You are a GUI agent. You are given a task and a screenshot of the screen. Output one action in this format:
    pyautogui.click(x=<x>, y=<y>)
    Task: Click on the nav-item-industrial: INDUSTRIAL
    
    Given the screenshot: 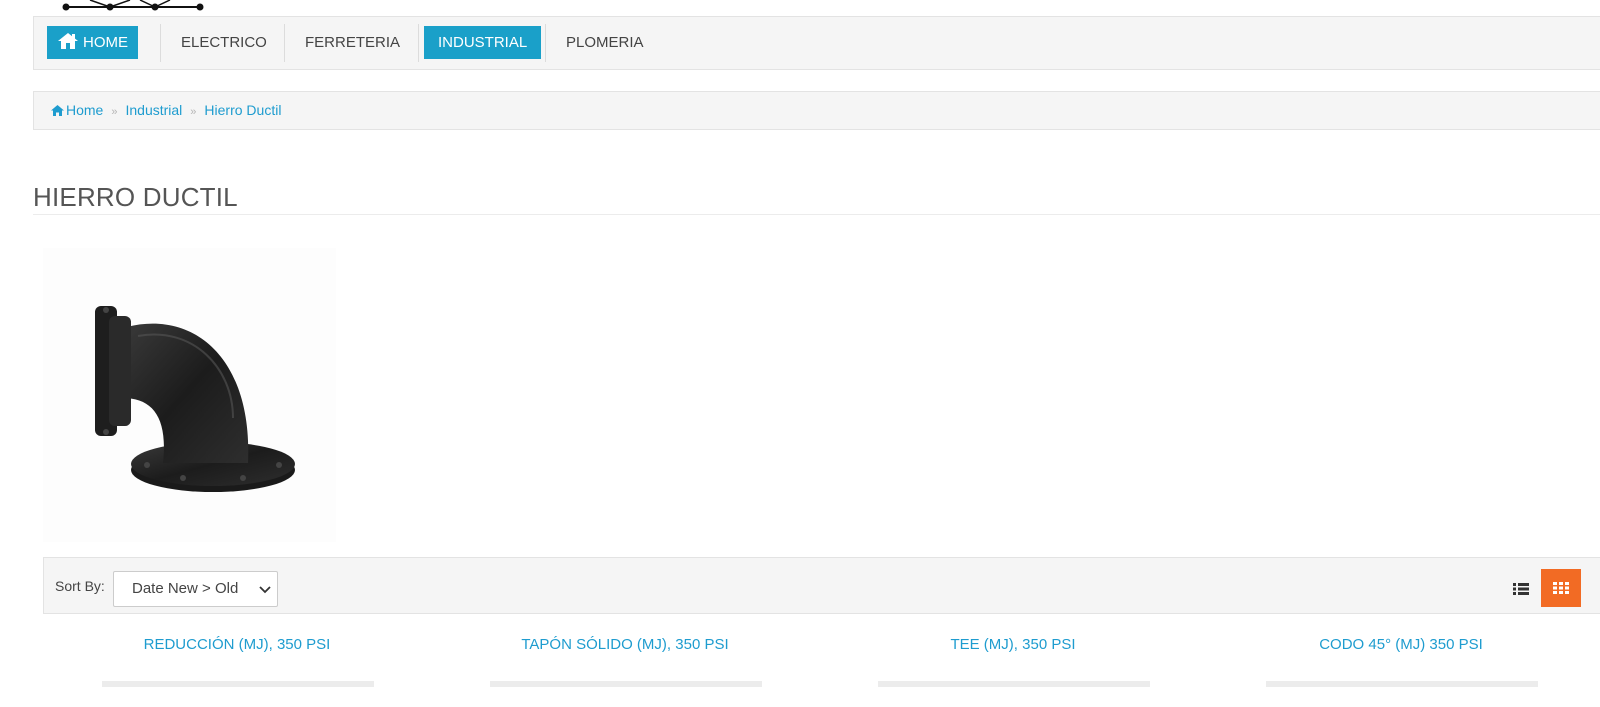 What is the action you would take?
    pyautogui.click(x=483, y=42)
    